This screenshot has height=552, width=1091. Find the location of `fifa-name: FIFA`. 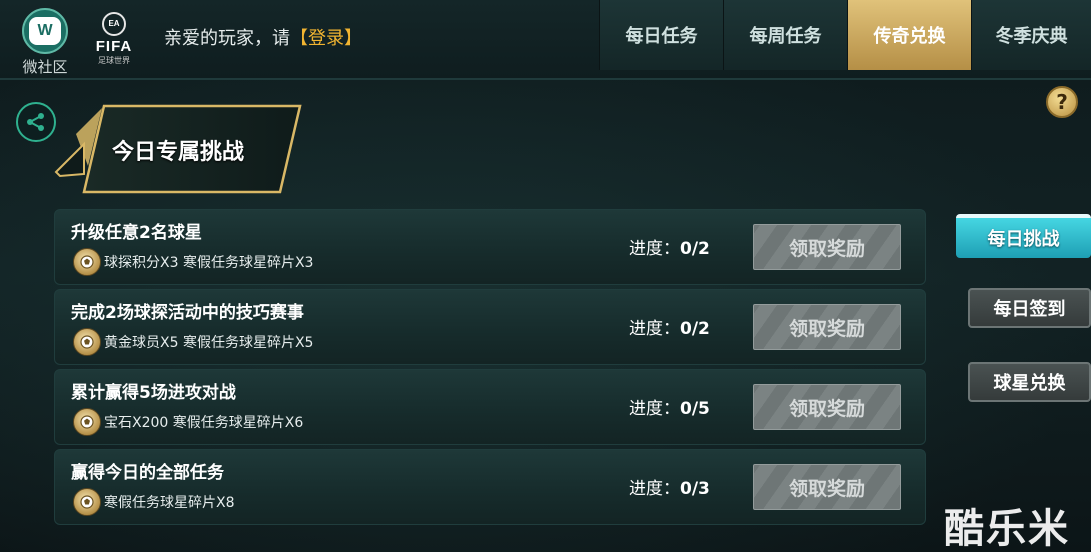

fifa-name: FIFA is located at coordinates (114, 46).